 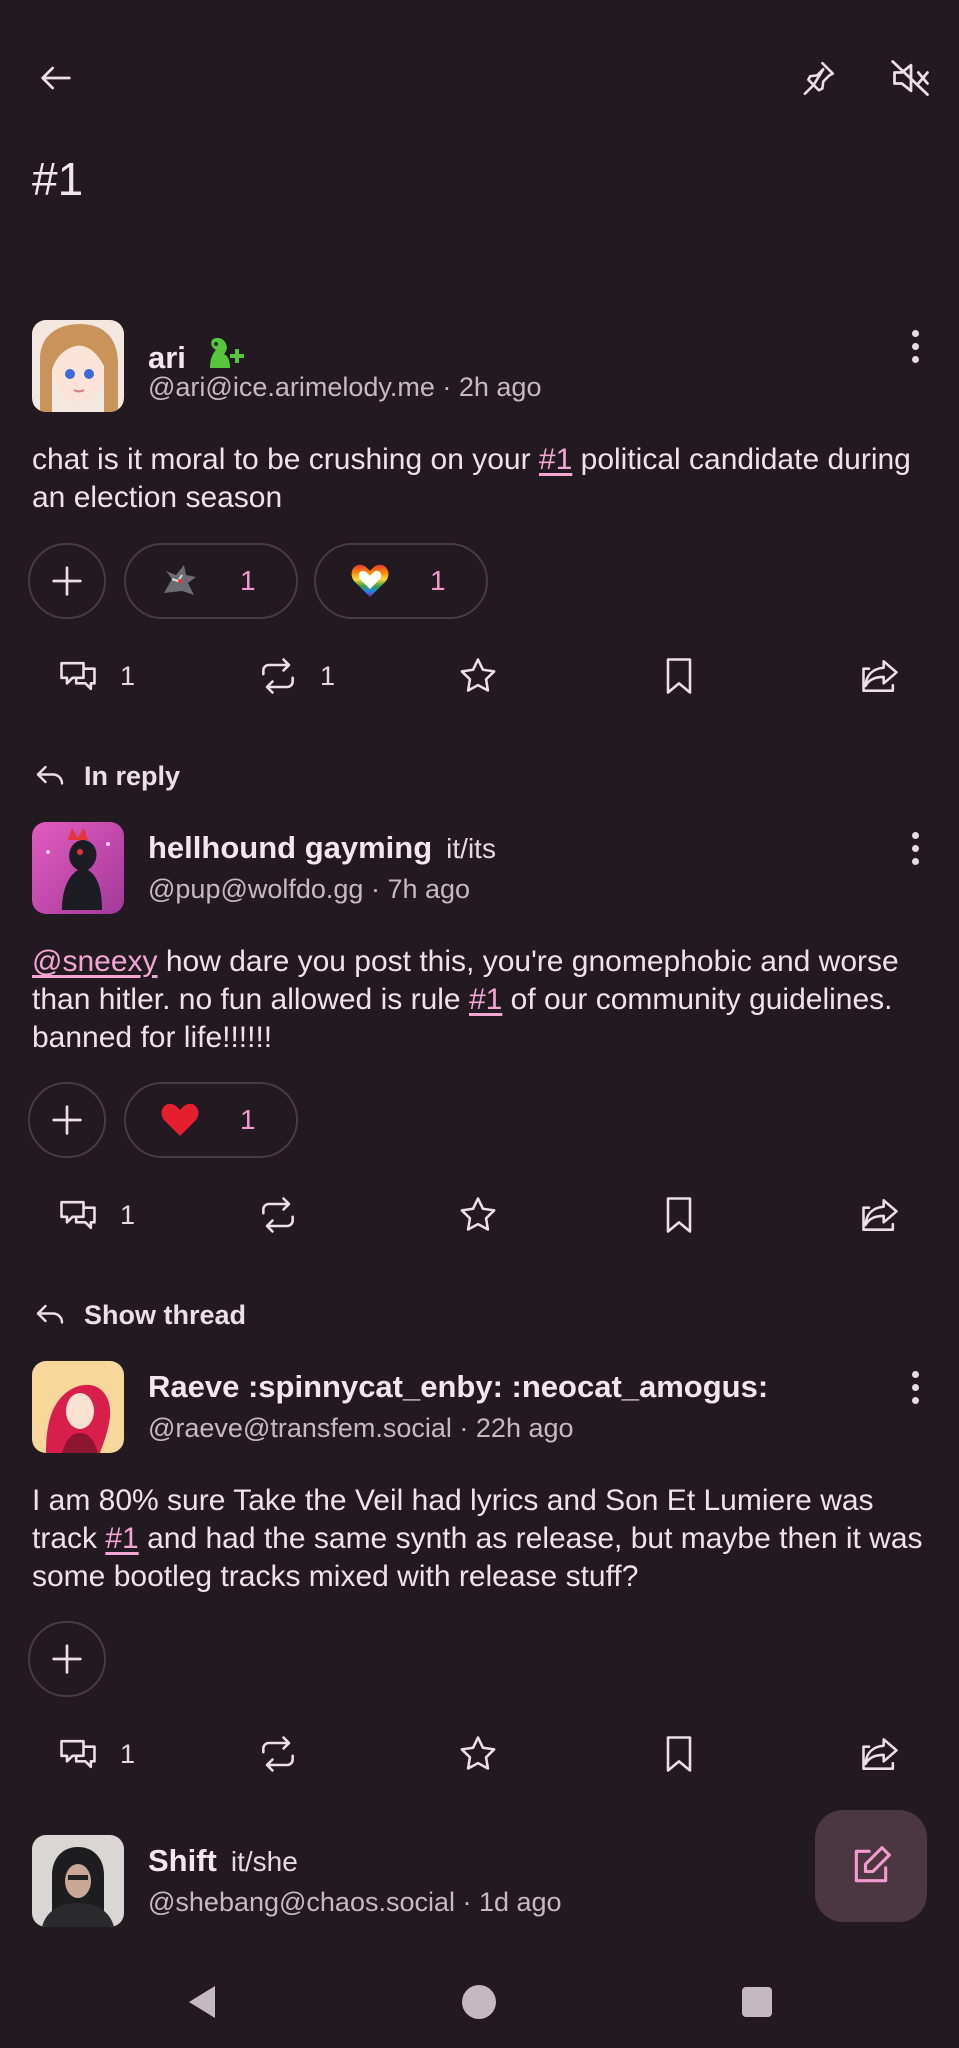 I want to click on author-handle: @raeve@transfem.social · 22h ago, so click(x=361, y=1428).